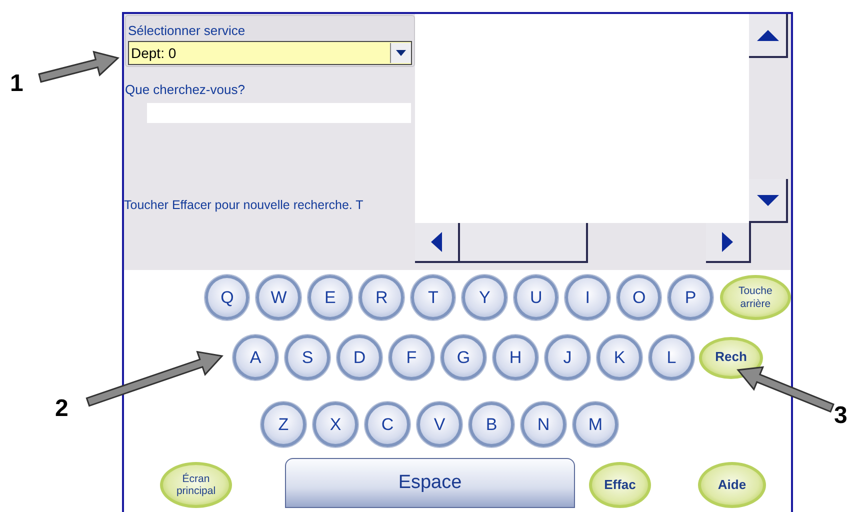  I want to click on key: P, so click(690, 297).